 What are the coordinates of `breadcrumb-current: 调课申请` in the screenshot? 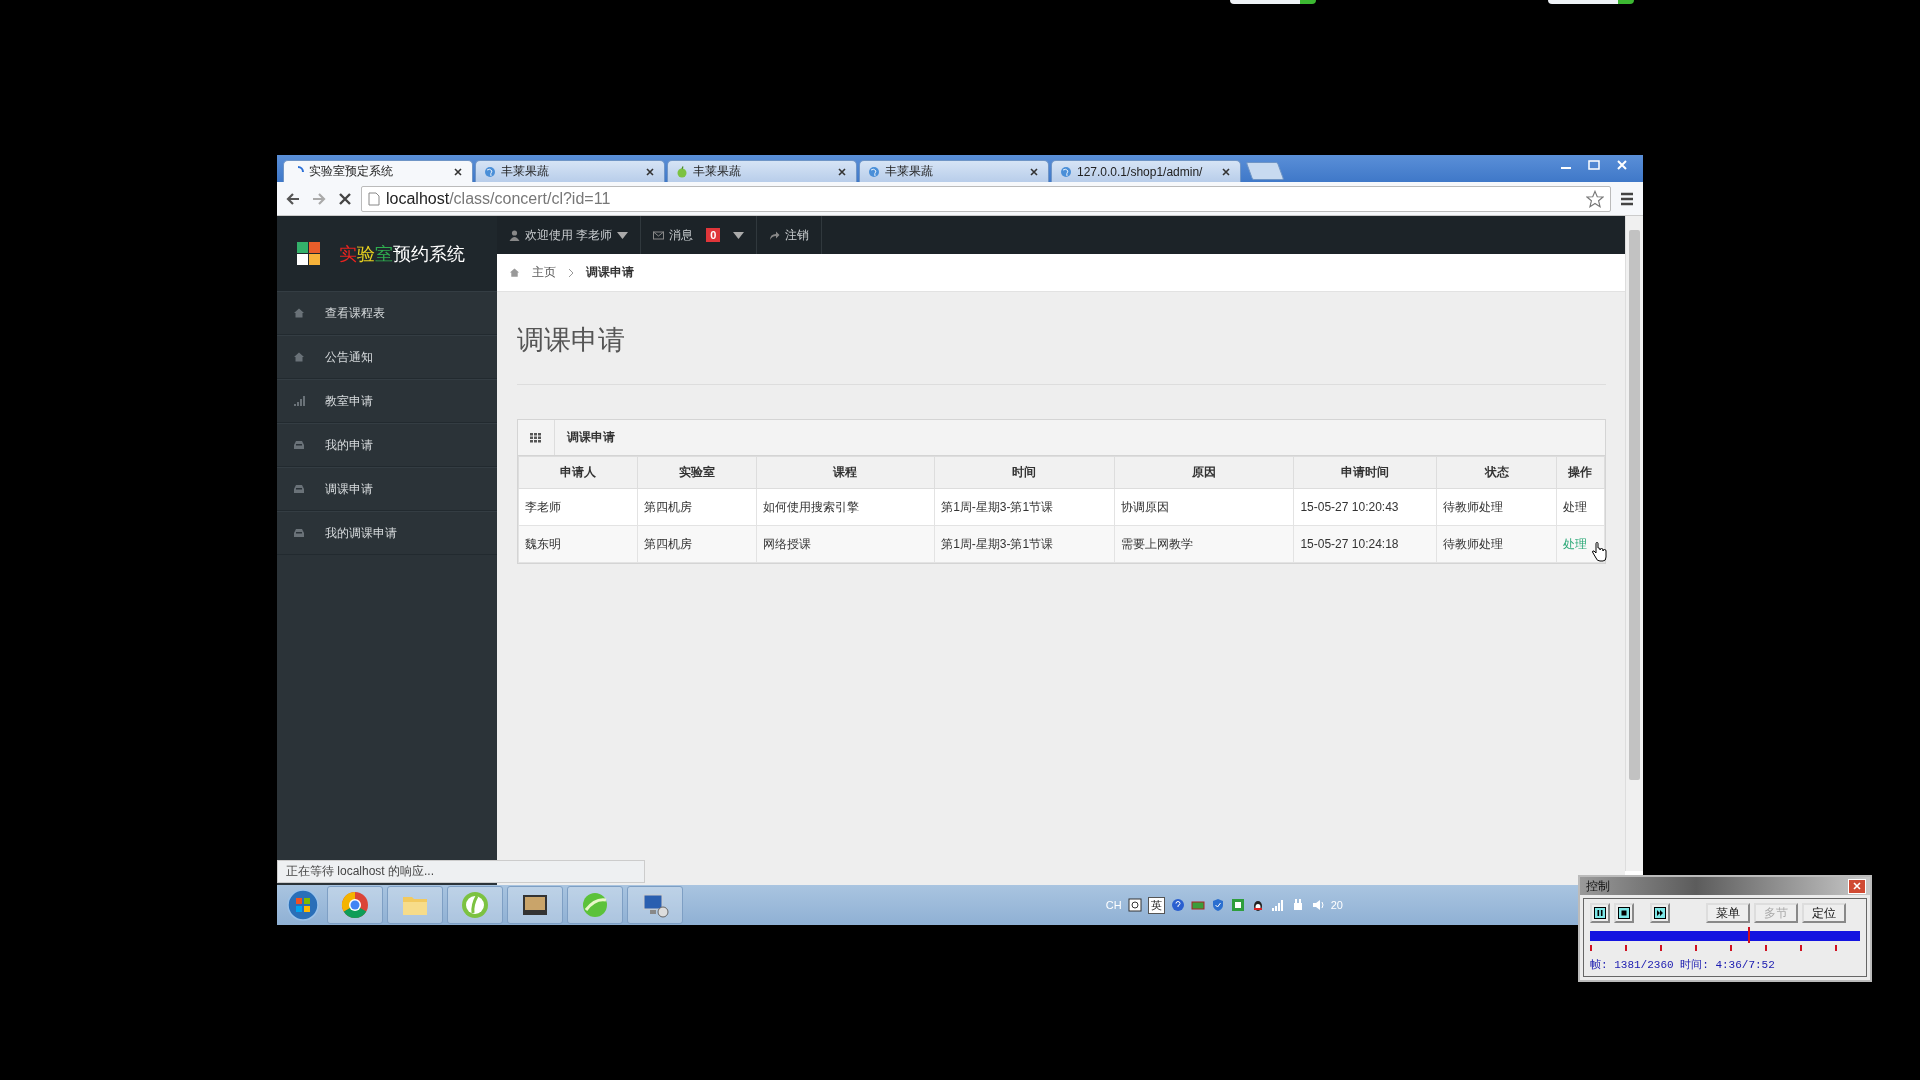 It's located at (610, 272).